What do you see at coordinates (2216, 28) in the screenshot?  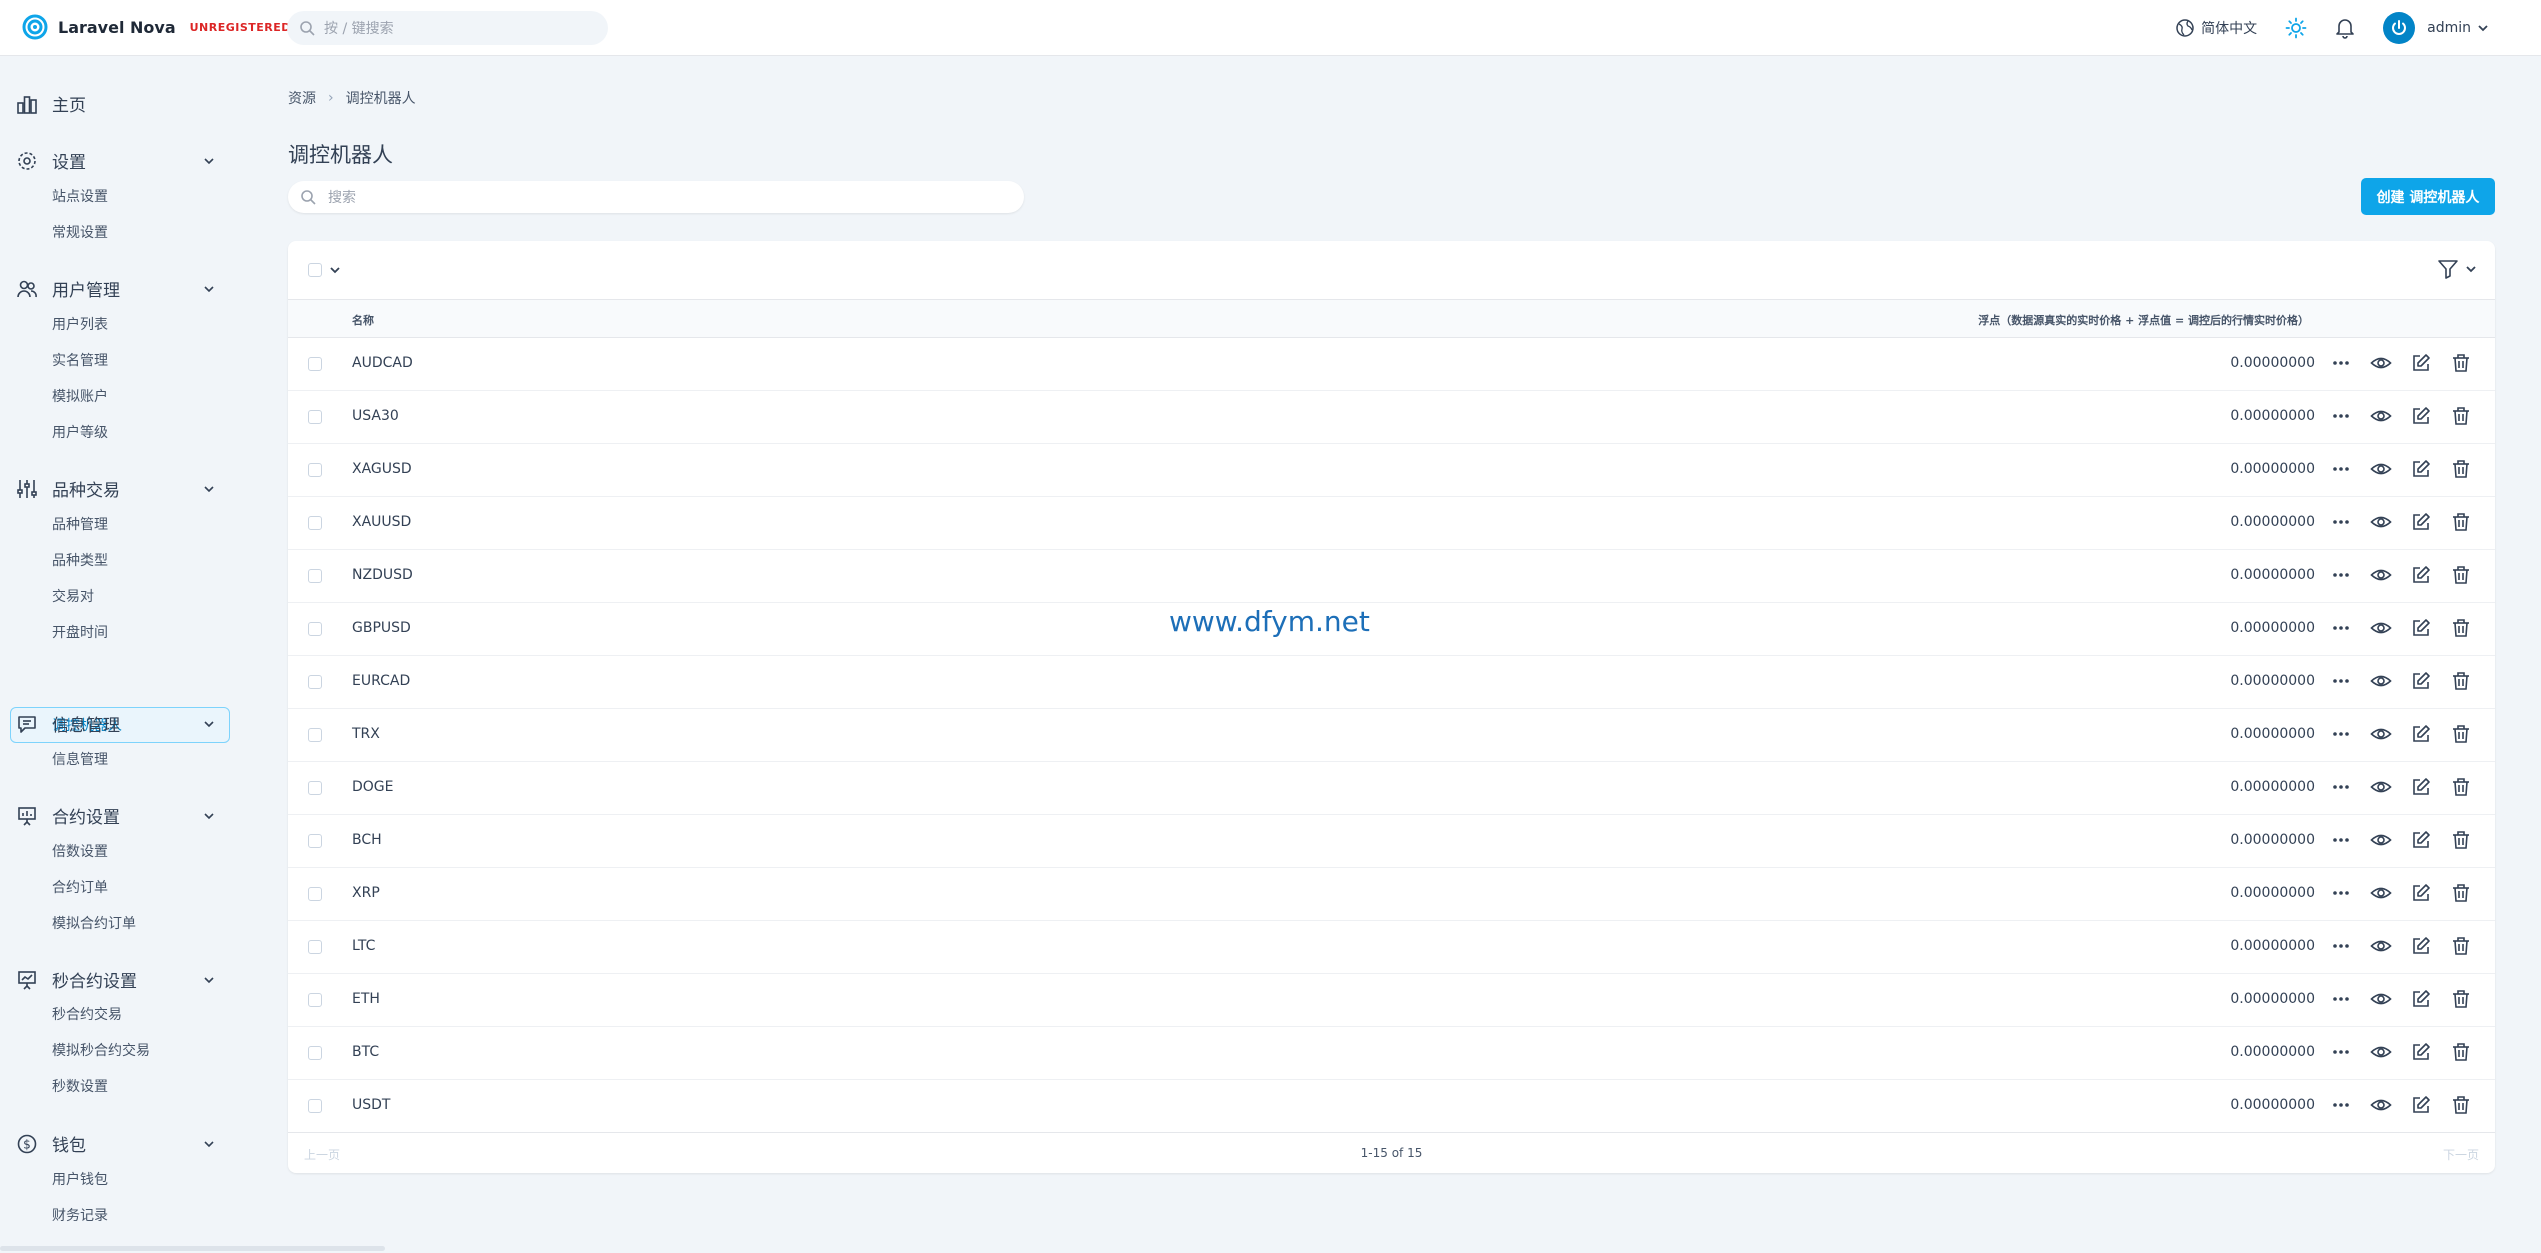 I see `language-switcher: 简体中文` at bounding box center [2216, 28].